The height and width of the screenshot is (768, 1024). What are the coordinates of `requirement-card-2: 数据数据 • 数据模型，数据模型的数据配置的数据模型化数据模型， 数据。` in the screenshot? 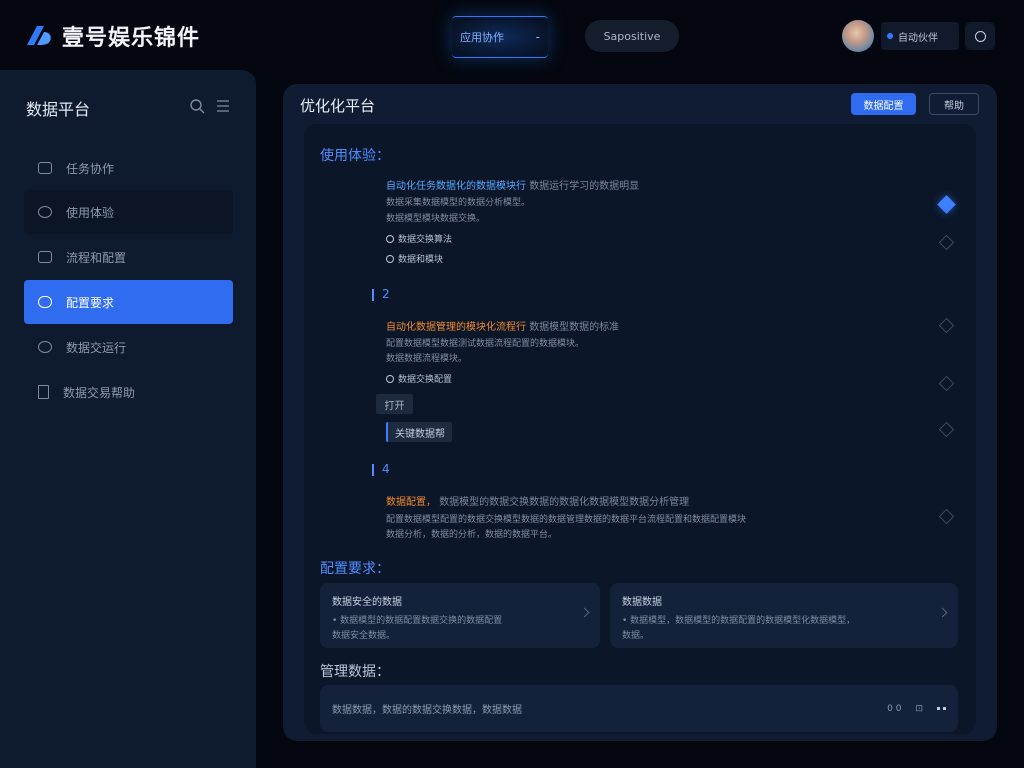 It's located at (784, 615).